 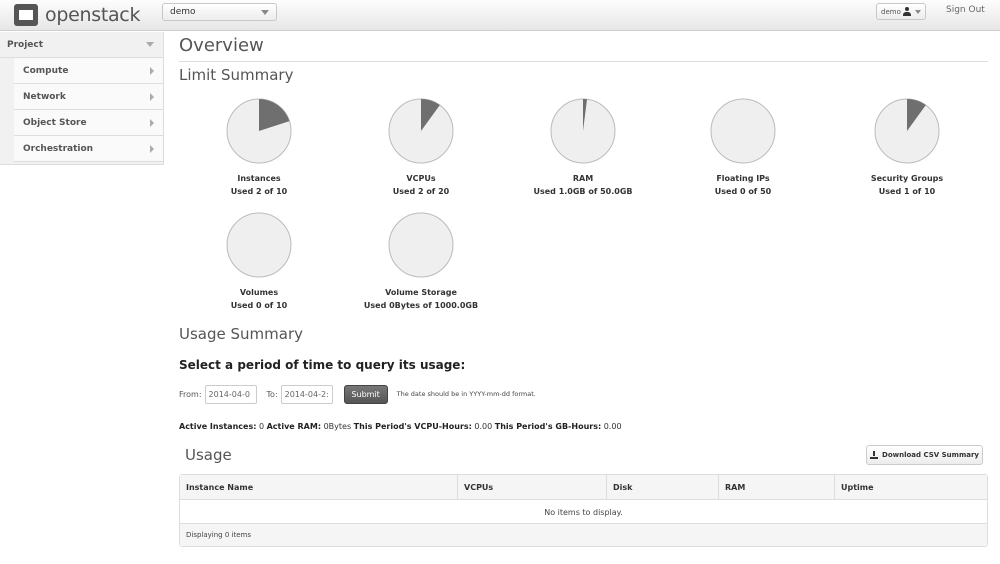 What do you see at coordinates (259, 305) in the screenshot?
I see `limit-used: Used 0 of 10` at bounding box center [259, 305].